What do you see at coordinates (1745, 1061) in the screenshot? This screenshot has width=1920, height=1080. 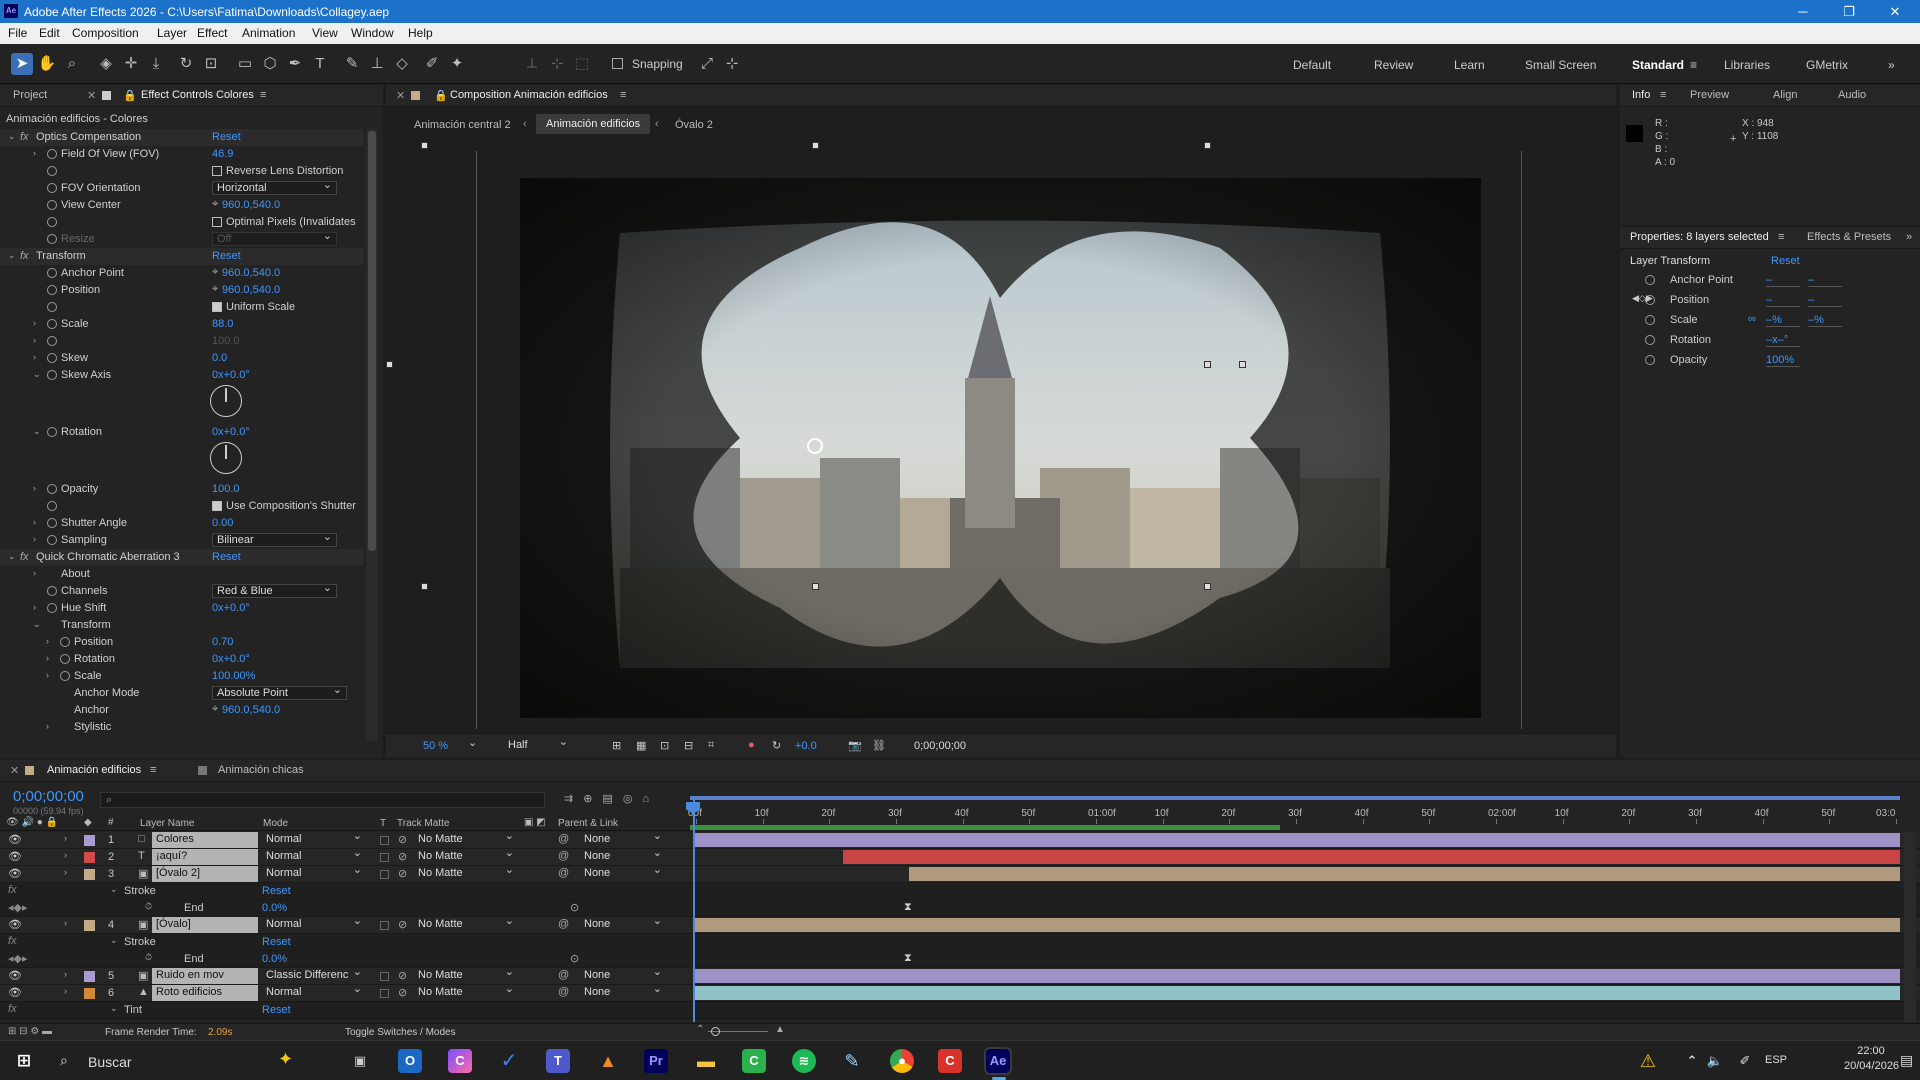 I see `pen-tray-icon: ✐` at bounding box center [1745, 1061].